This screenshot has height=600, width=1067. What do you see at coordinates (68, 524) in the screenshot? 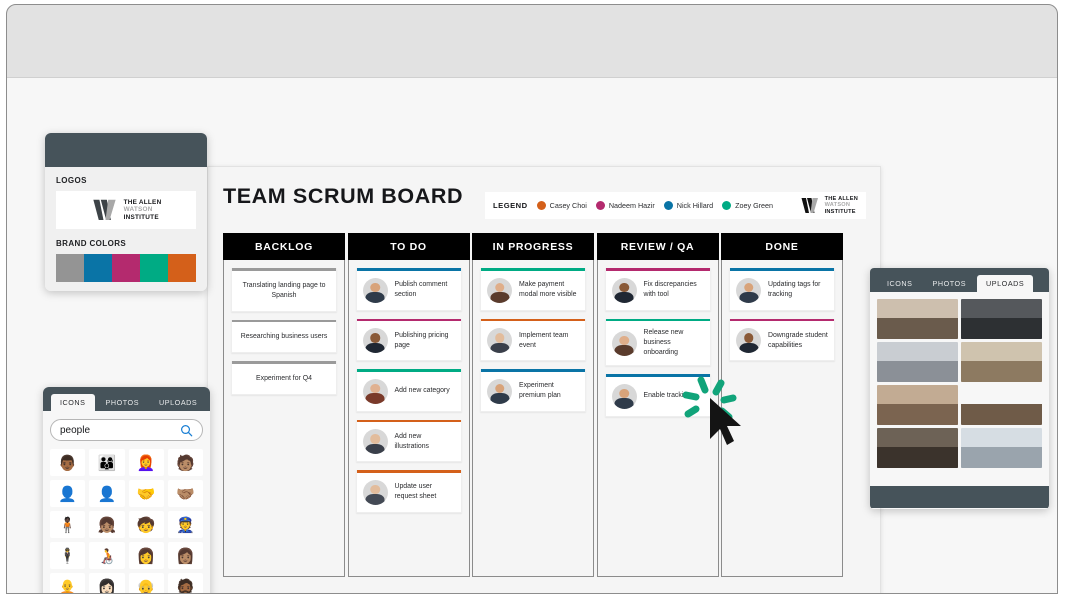
I see `icon-result: 🧍🏿` at bounding box center [68, 524].